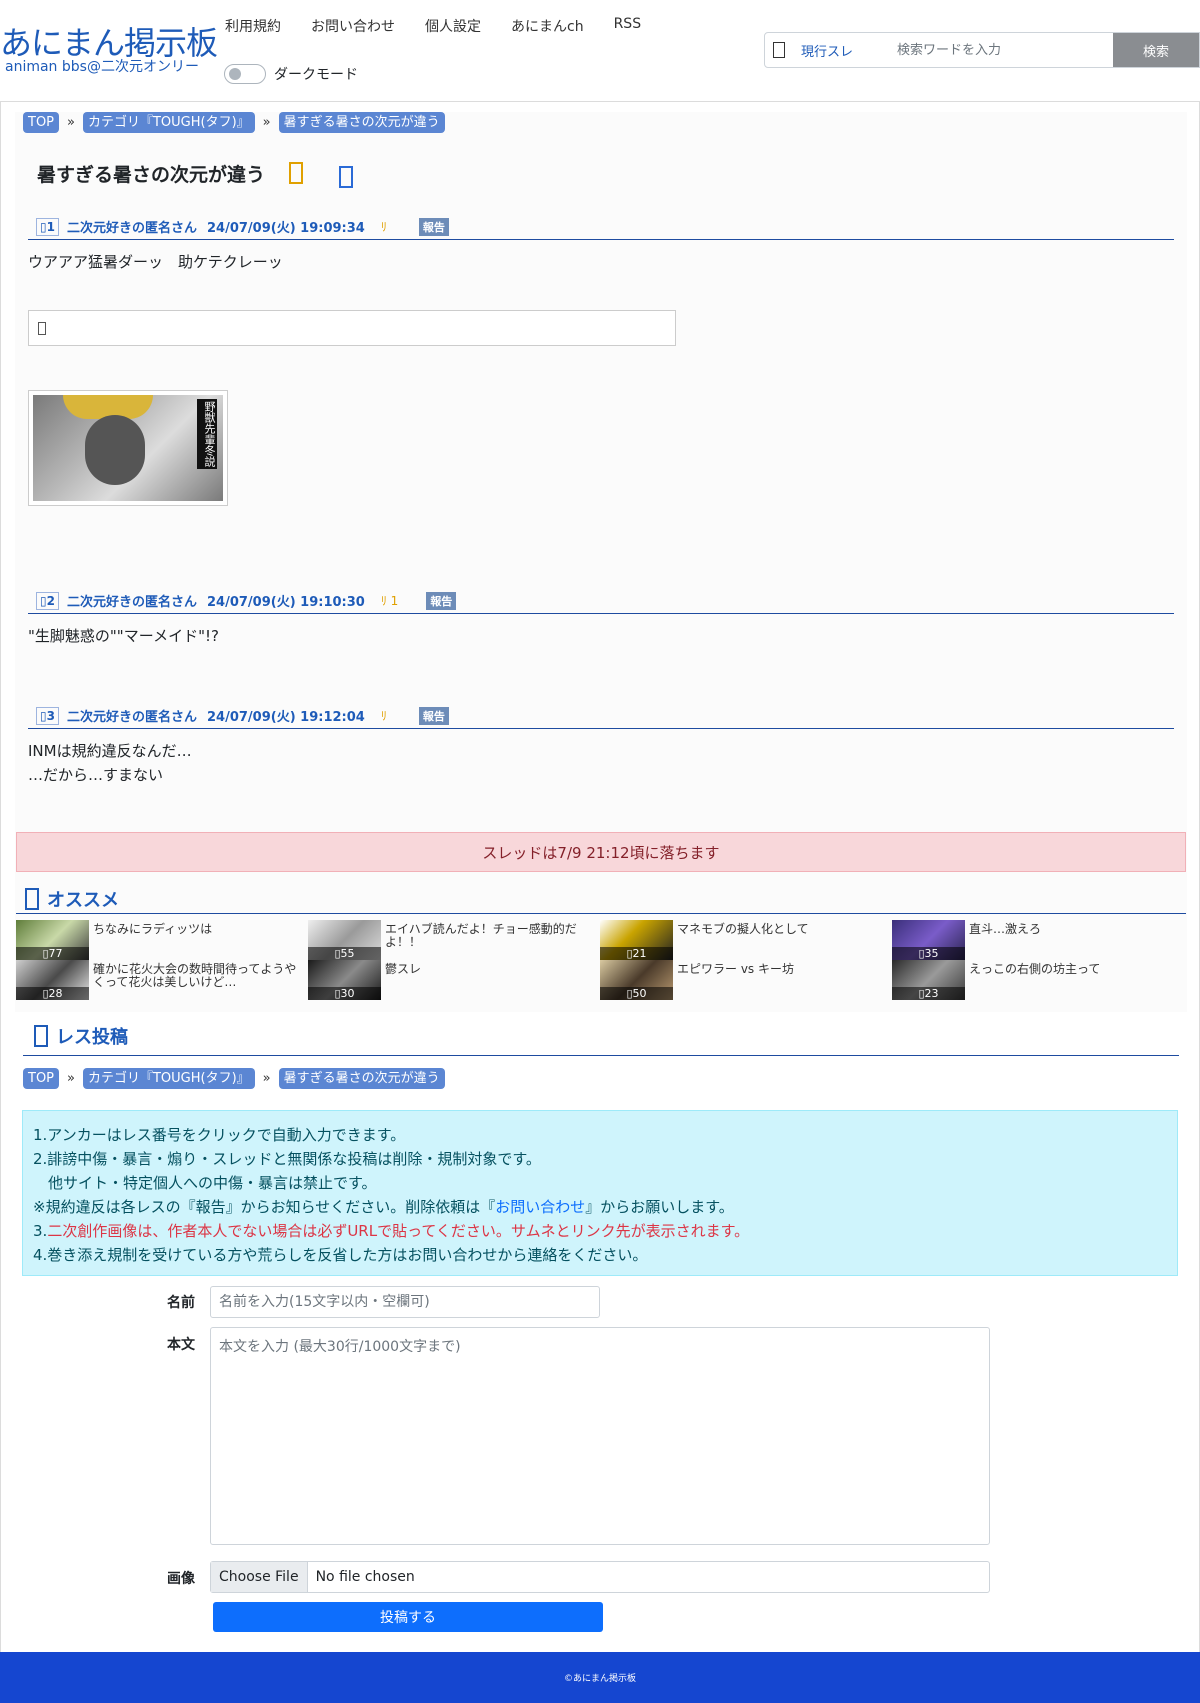 The width and height of the screenshot is (1200, 1703). What do you see at coordinates (41, 1035) in the screenshot?
I see `reply-icon` at bounding box center [41, 1035].